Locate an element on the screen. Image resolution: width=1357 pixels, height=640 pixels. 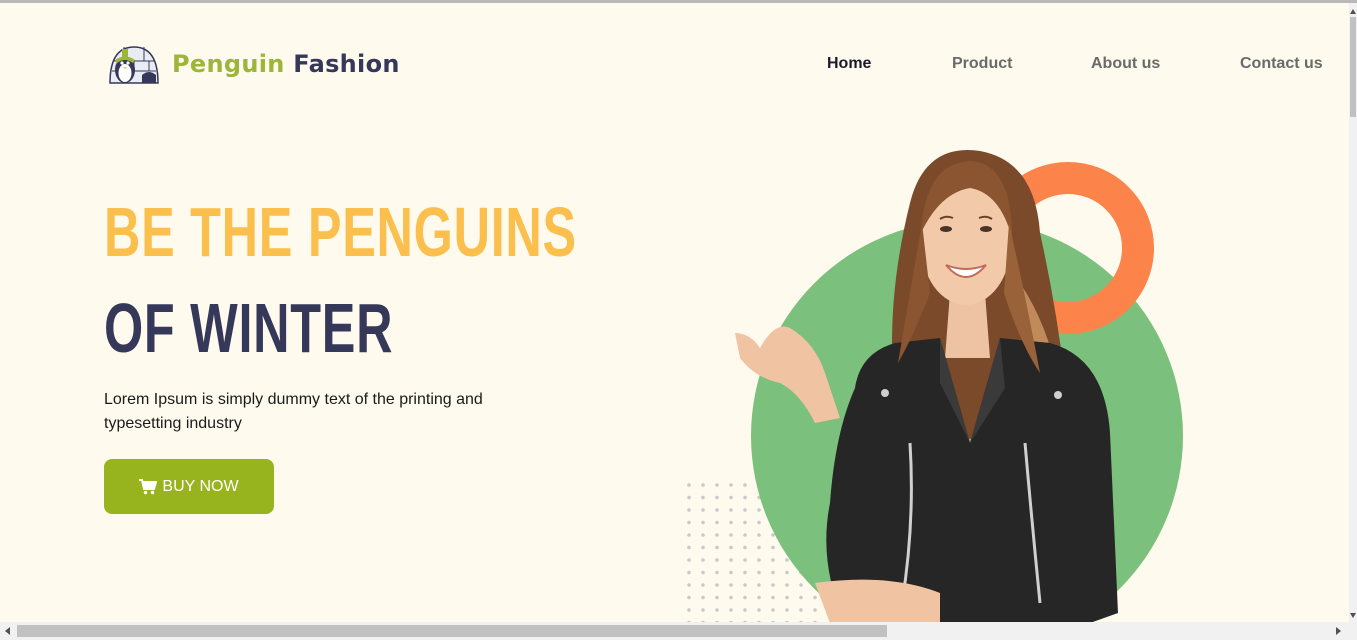
headline-line-1: BE THE PENGUINS is located at coordinates (340, 232).